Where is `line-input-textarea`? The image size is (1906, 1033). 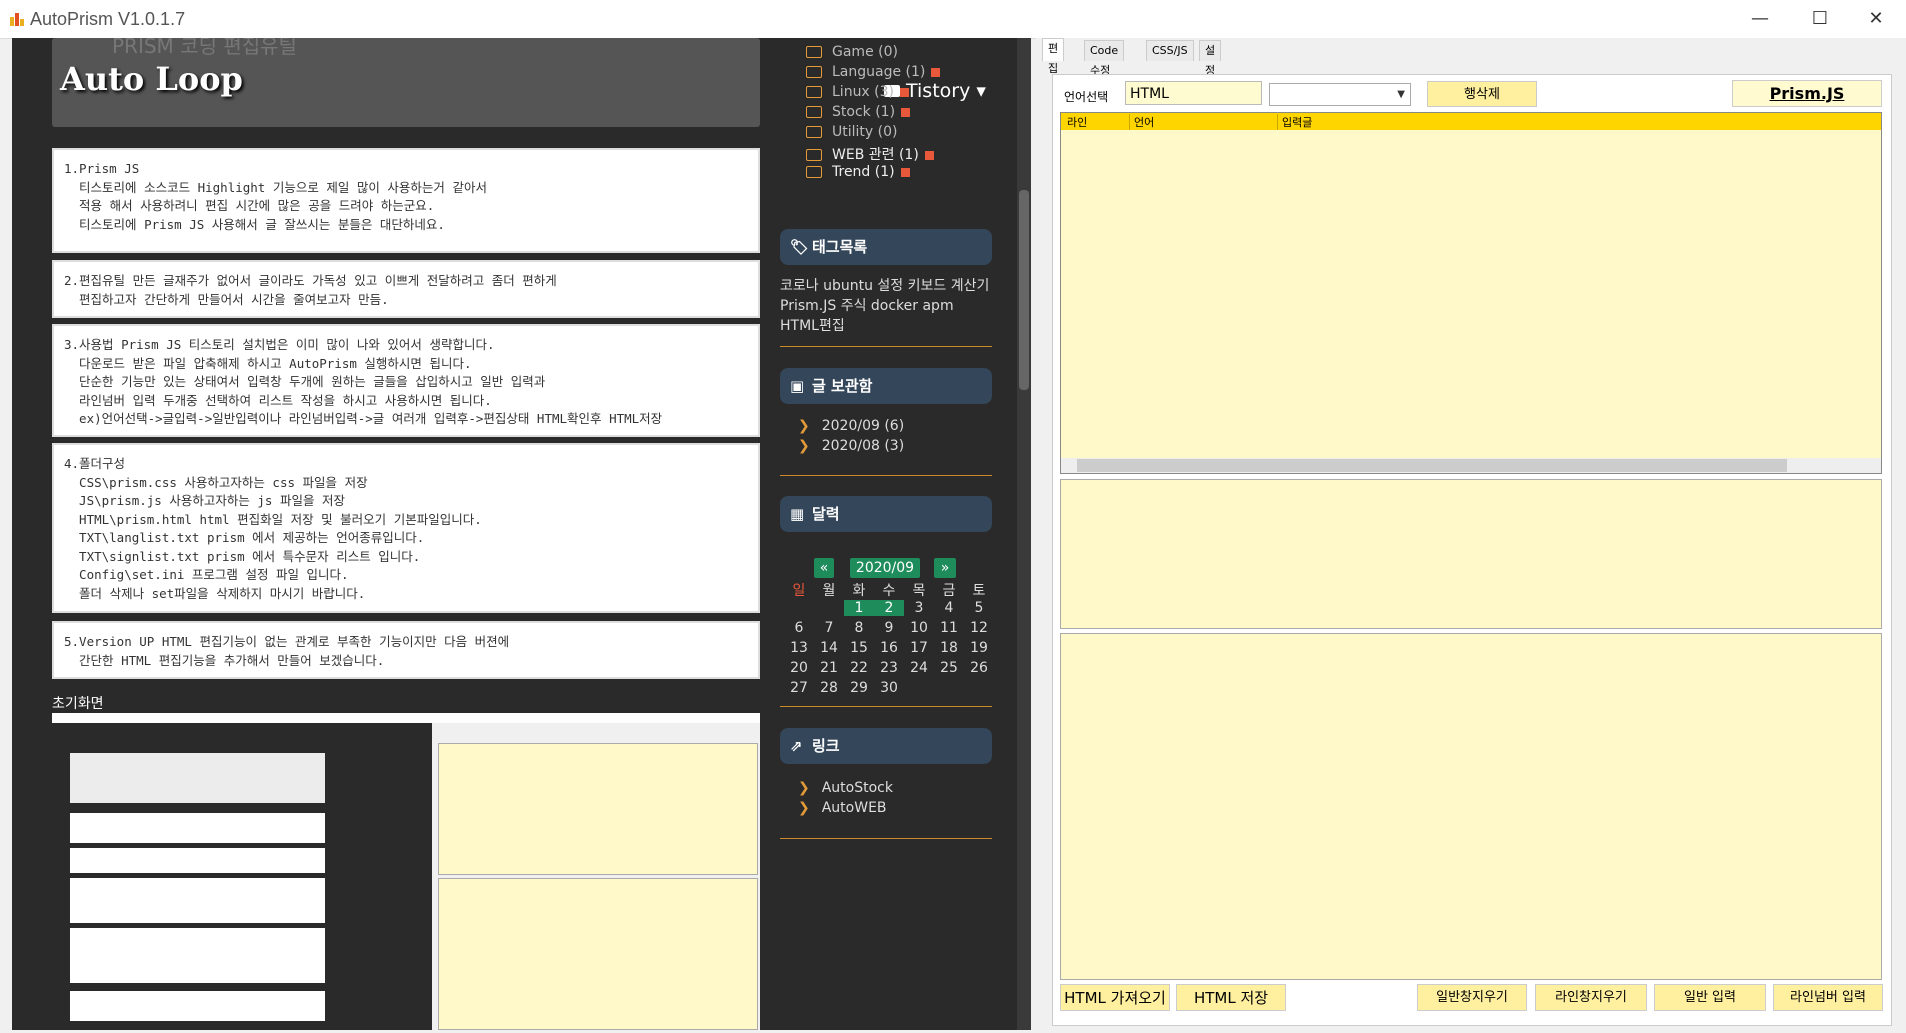 line-input-textarea is located at coordinates (1471, 806).